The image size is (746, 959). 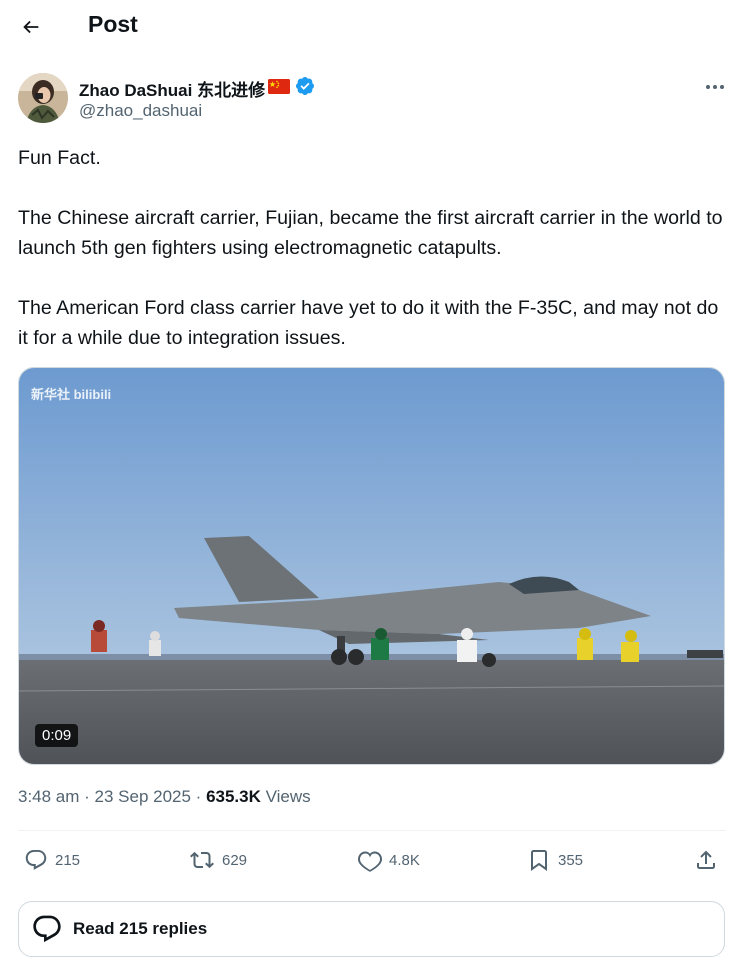 I want to click on views-label: Views, so click(x=285, y=796).